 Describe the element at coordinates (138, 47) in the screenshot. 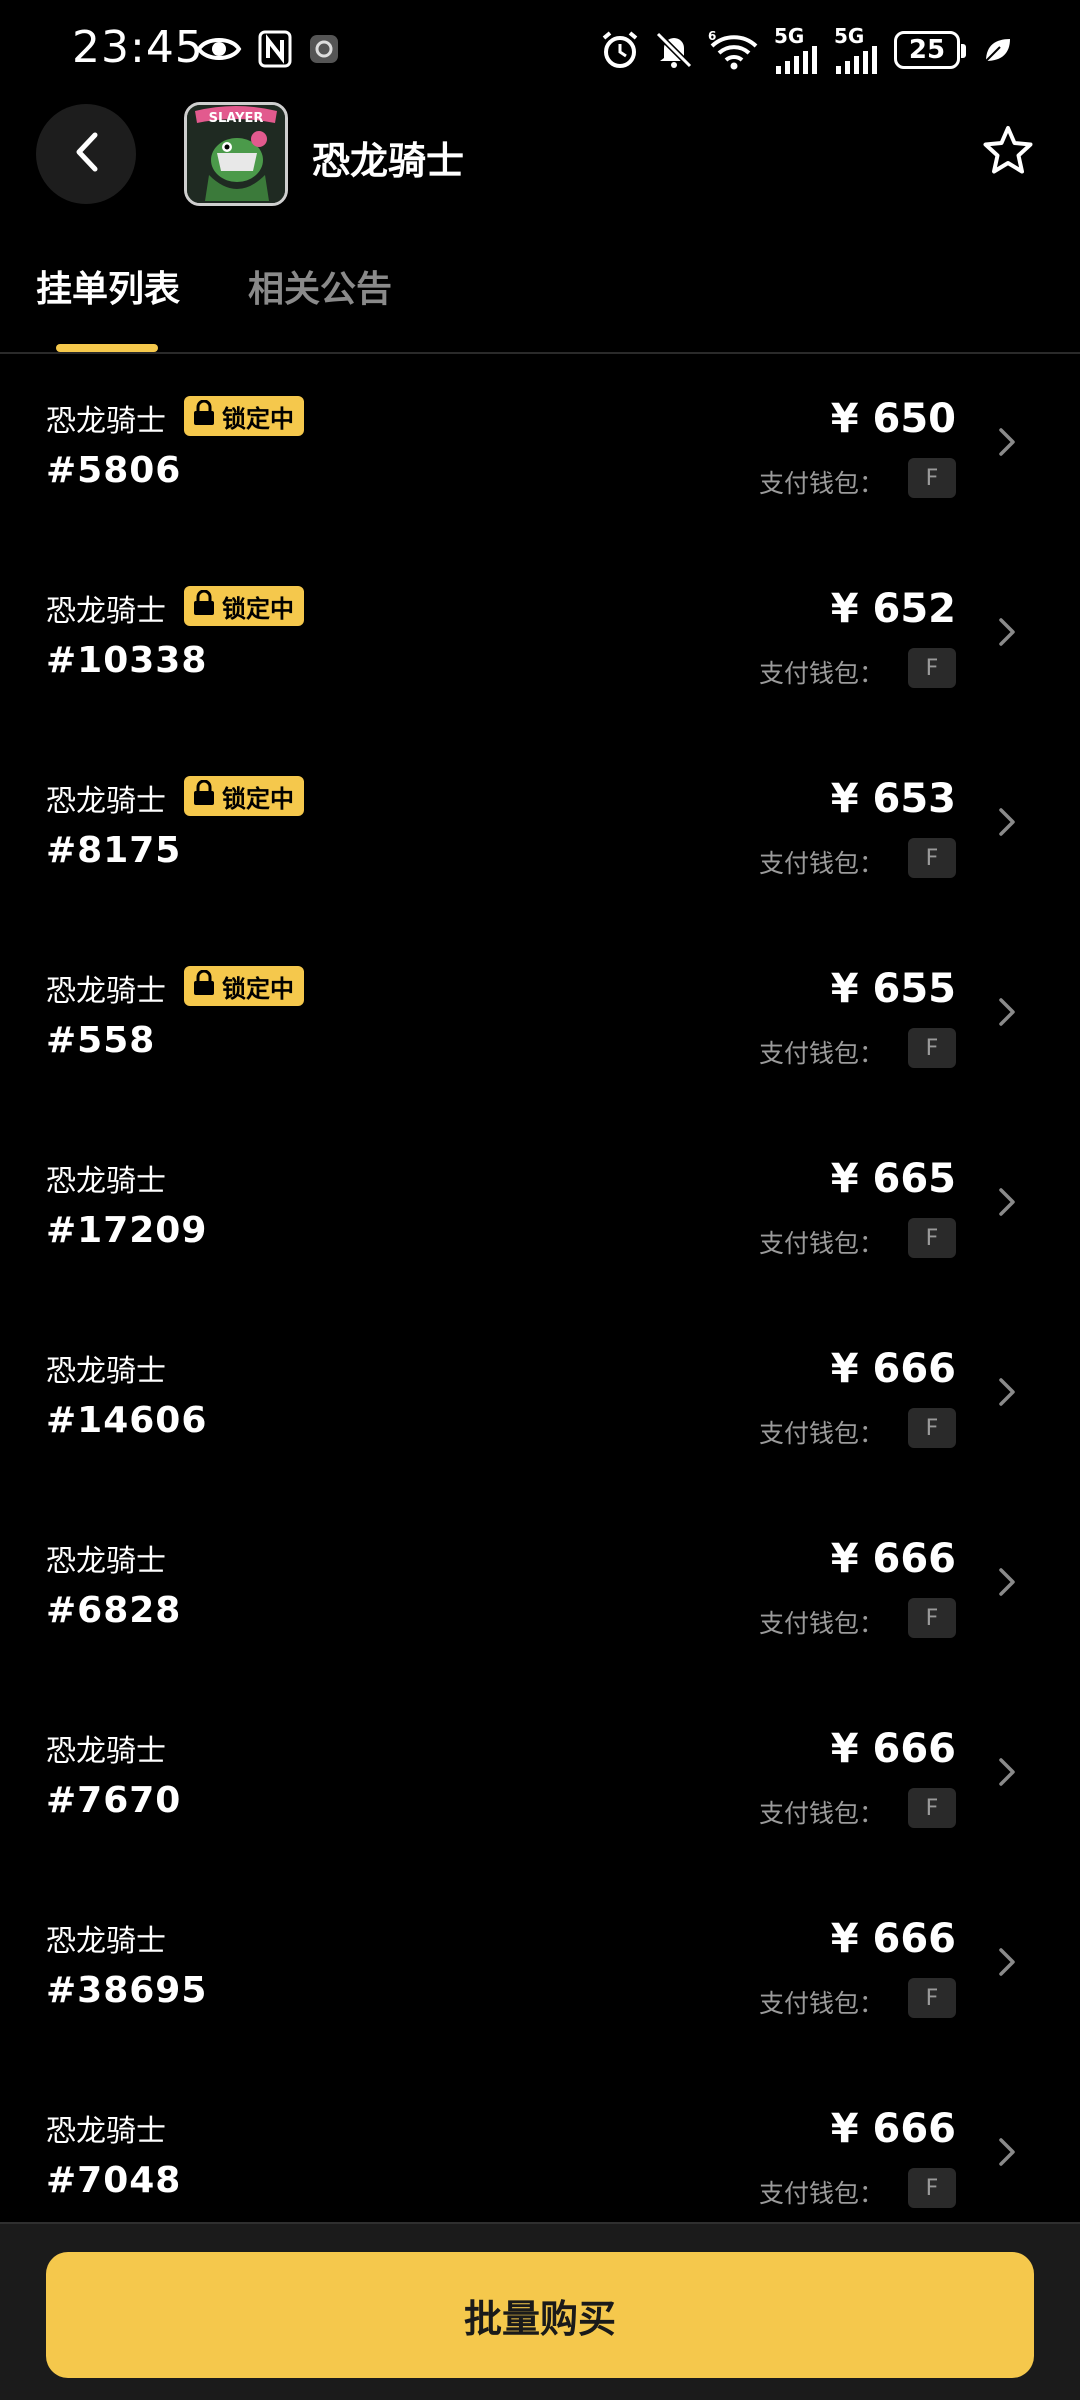

I see `clock: 23:45` at that location.